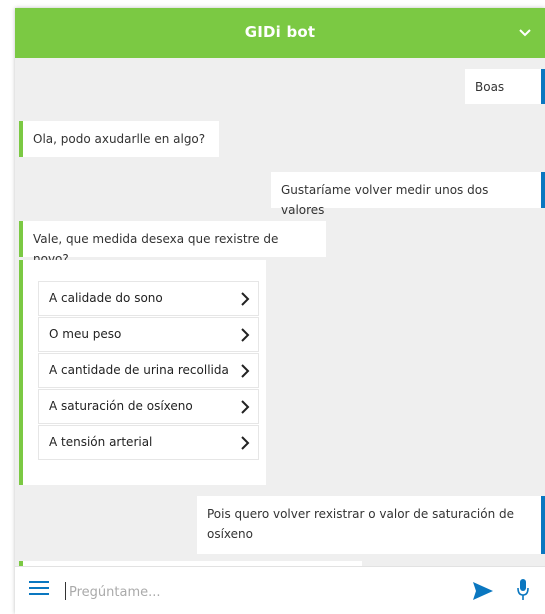 This screenshot has width=545, height=614. What do you see at coordinates (483, 591) in the screenshot?
I see `send-icon` at bounding box center [483, 591].